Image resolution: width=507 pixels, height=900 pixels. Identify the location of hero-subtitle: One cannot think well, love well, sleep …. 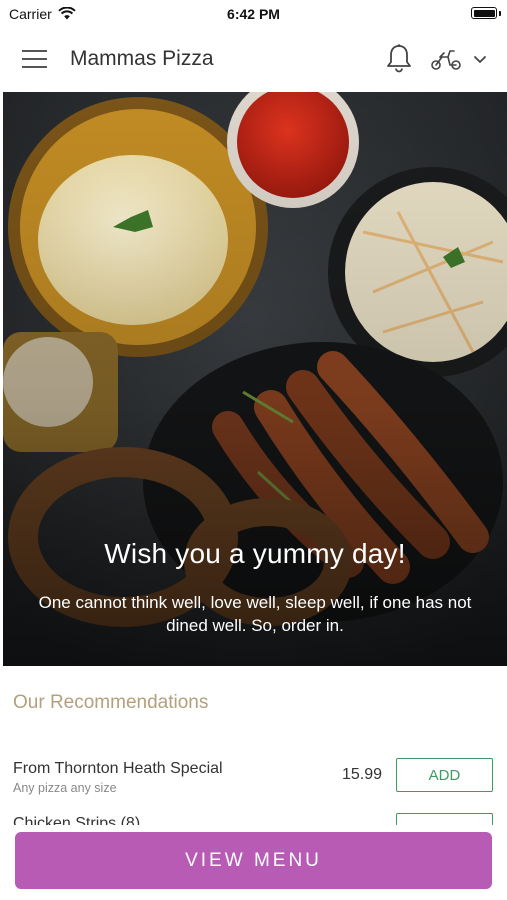
(255, 614).